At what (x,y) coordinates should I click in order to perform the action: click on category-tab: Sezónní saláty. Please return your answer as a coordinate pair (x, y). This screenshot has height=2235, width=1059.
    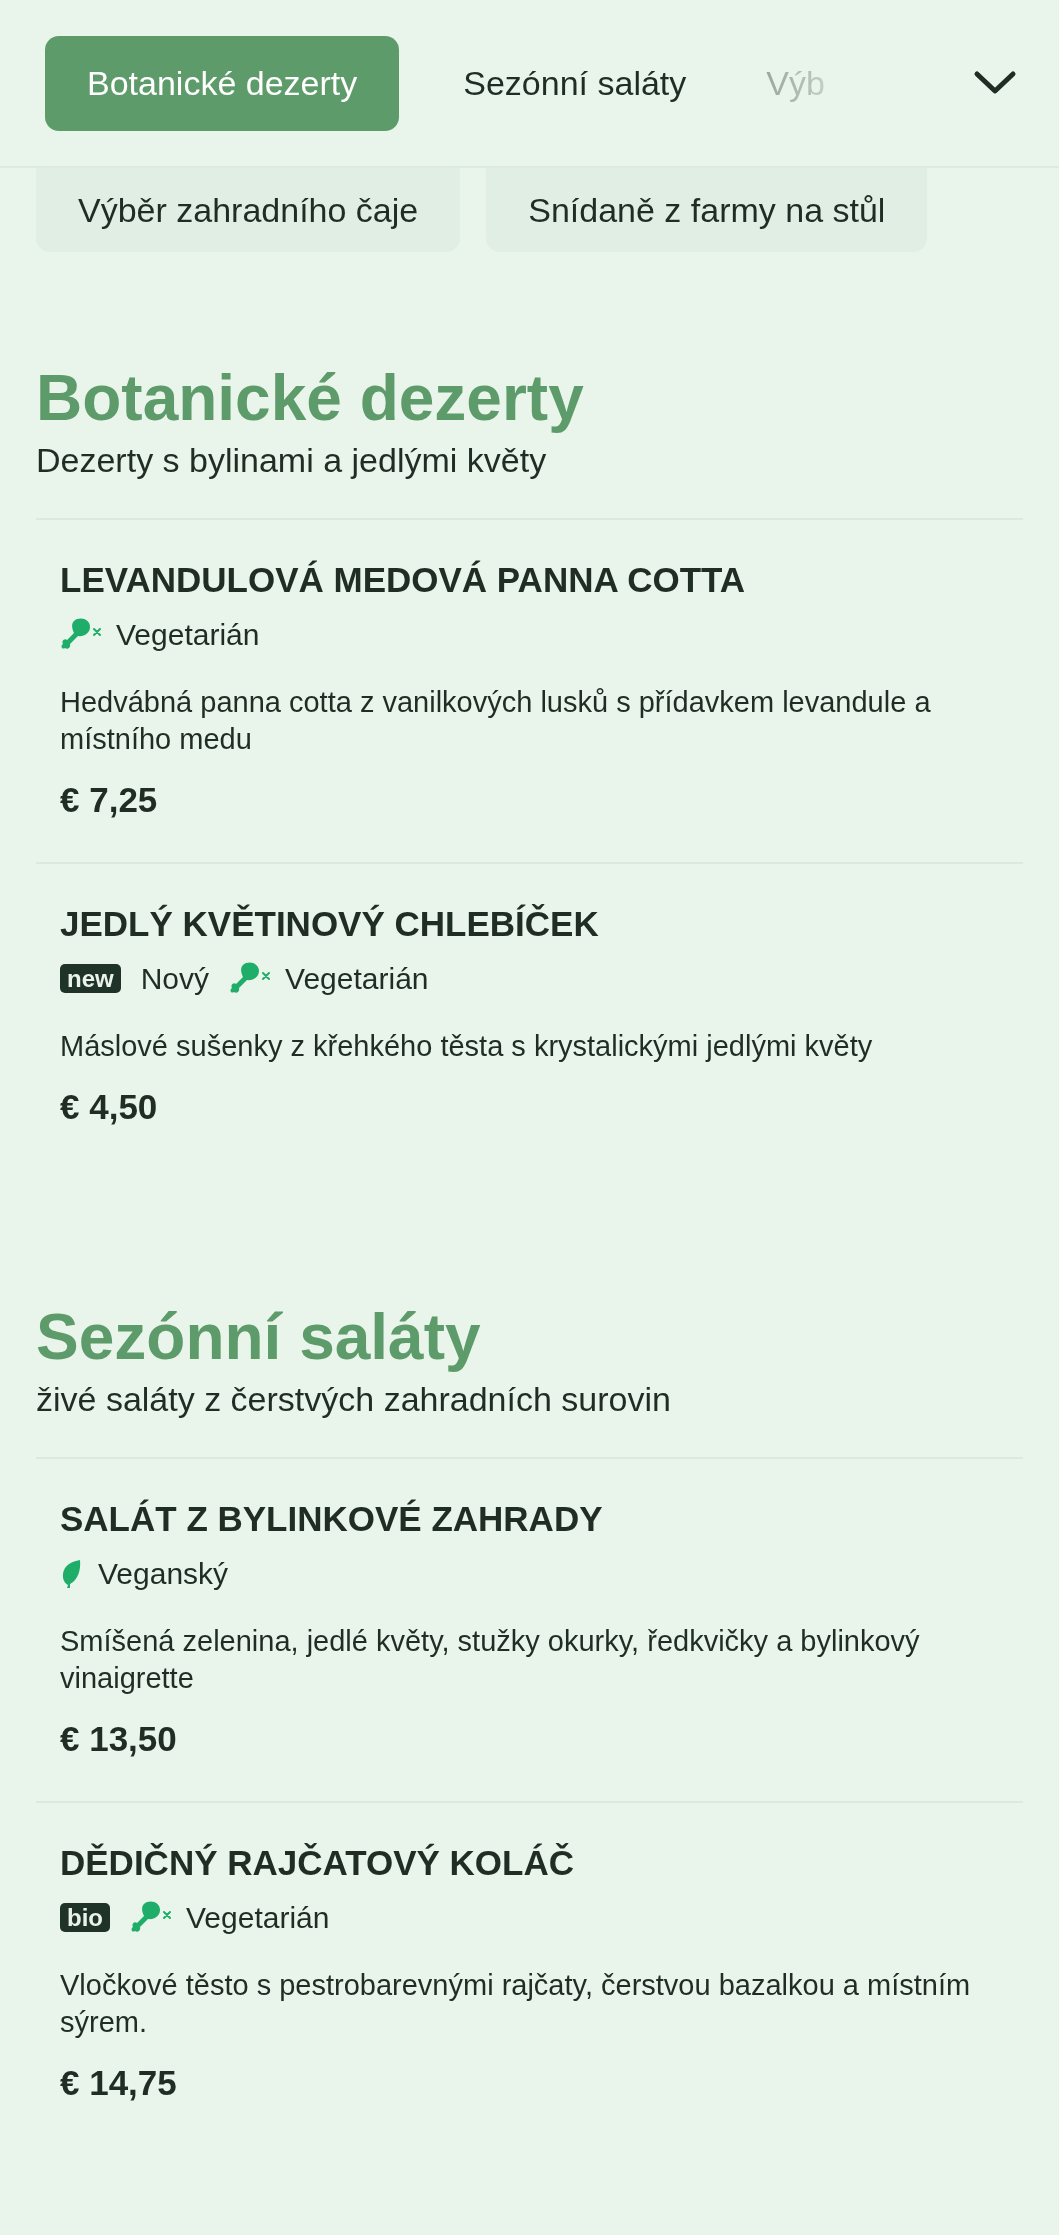
    Looking at the image, I should click on (575, 83).